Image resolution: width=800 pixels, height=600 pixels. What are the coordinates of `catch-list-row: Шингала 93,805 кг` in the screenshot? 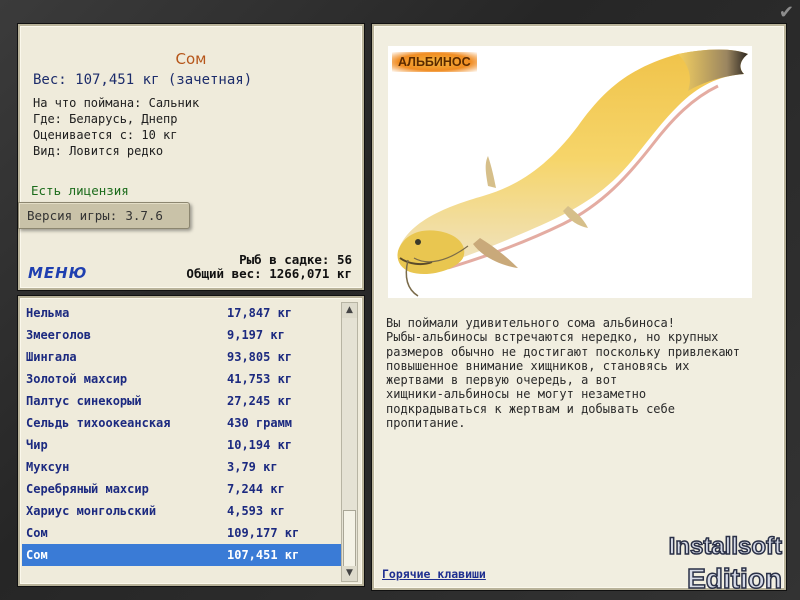 It's located at (182, 357).